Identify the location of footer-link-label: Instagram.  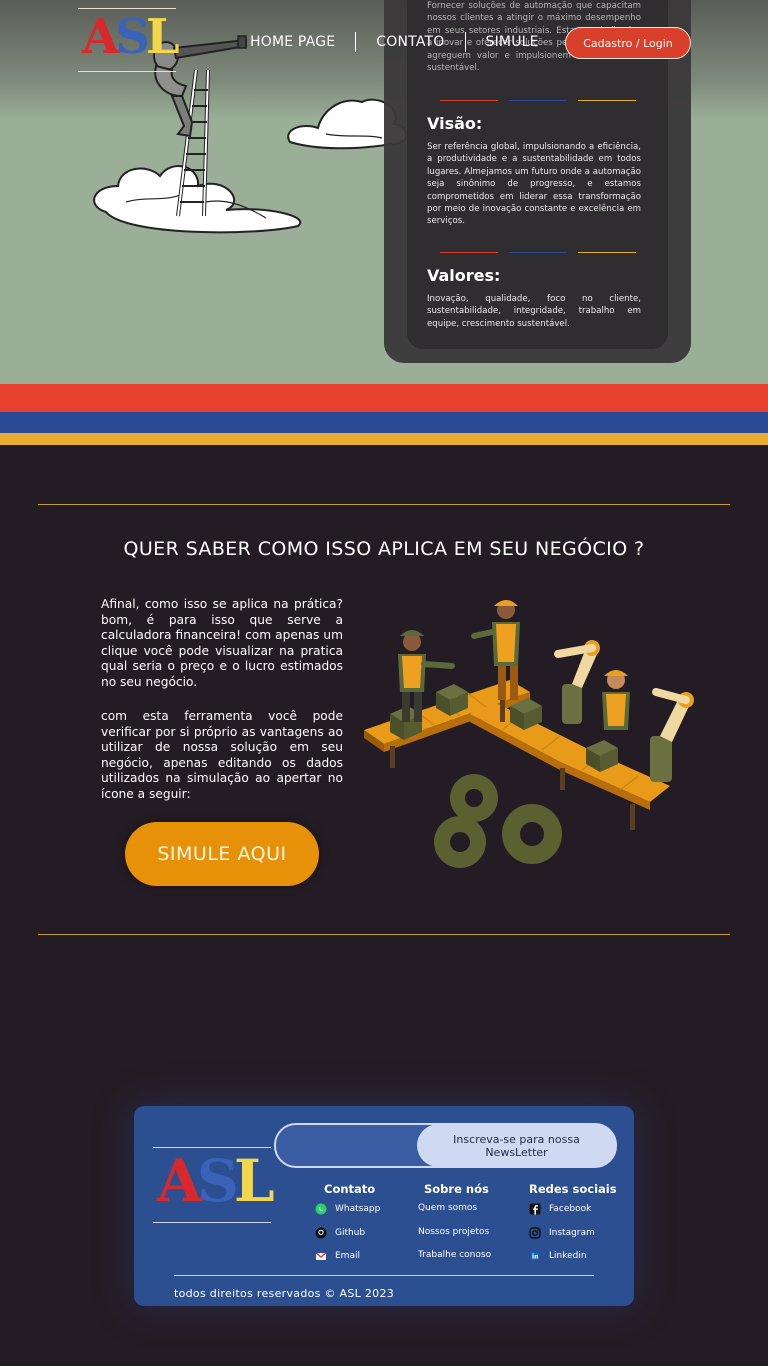
(572, 1233).